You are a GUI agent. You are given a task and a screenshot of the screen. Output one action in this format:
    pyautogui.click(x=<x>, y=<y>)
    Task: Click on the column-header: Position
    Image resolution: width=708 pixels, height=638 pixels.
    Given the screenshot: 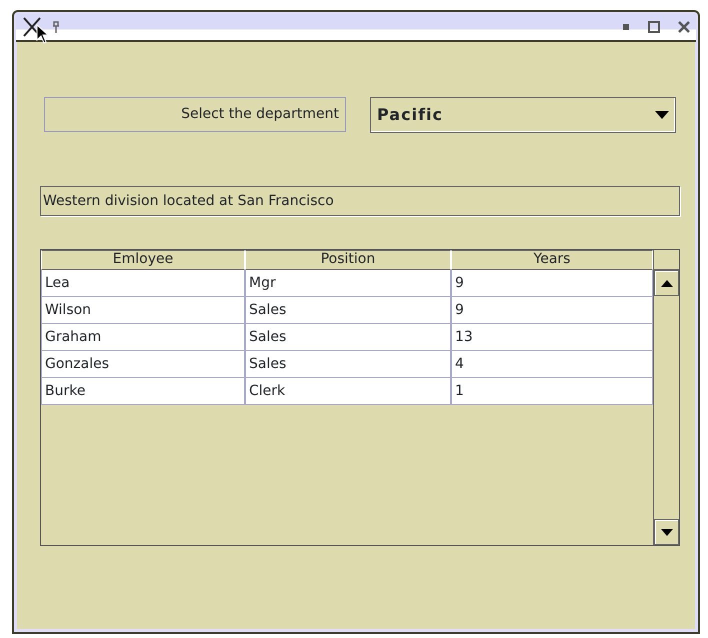 What is the action you would take?
    pyautogui.click(x=348, y=260)
    